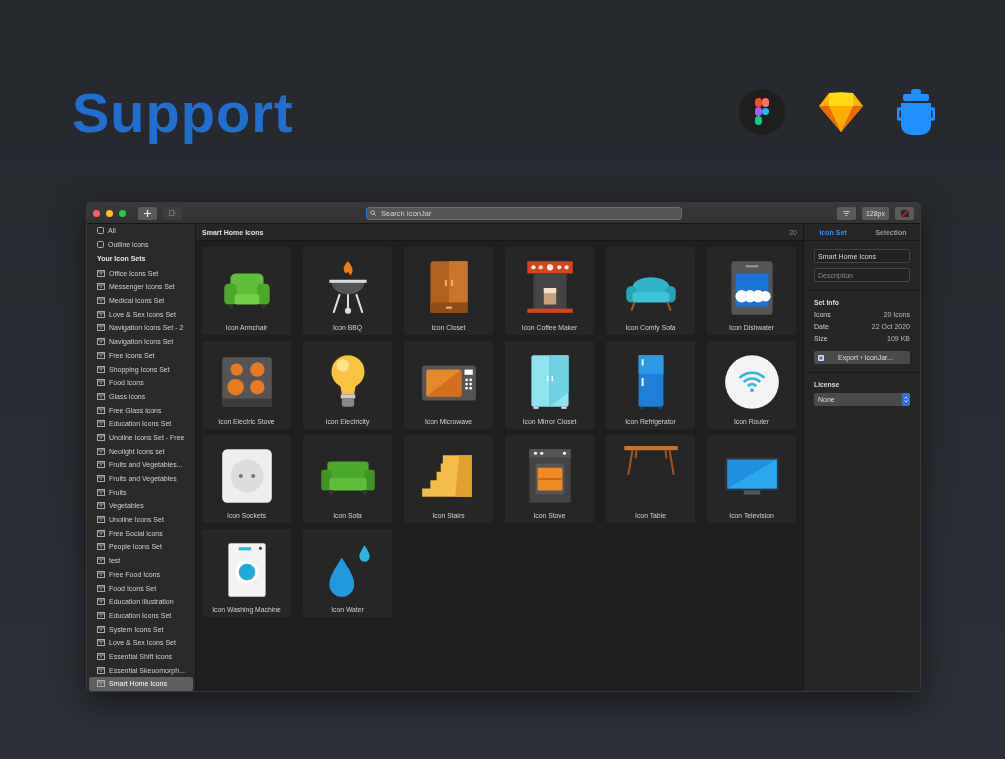  Describe the element at coordinates (916, 112) in the screenshot. I see `jar-logo-icon` at that location.